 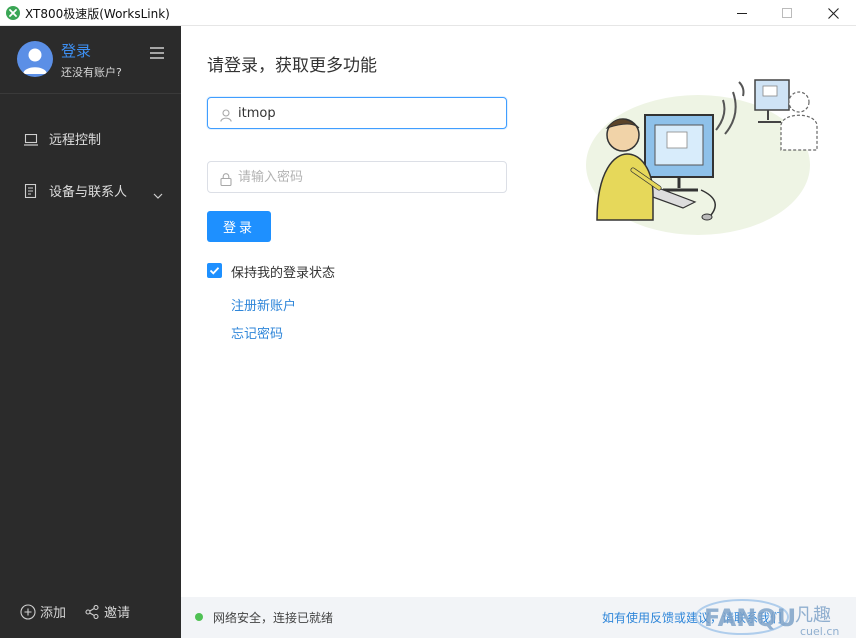 What do you see at coordinates (117, 613) in the screenshot?
I see `invite-label: 邀请` at bounding box center [117, 613].